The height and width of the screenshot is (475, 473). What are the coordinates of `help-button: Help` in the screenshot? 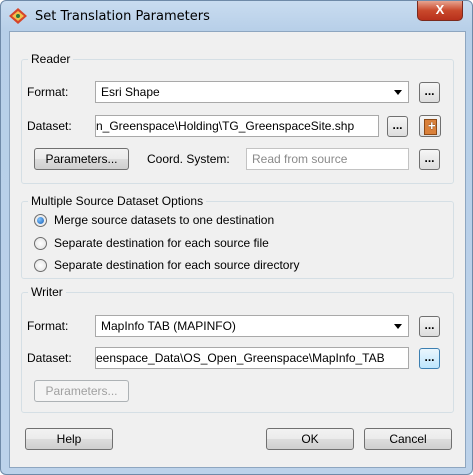 It's located at (69, 439).